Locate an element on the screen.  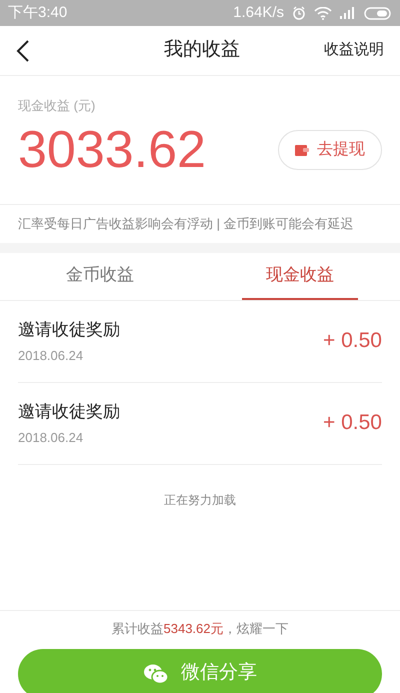
tab: 现金收益 is located at coordinates (300, 276).